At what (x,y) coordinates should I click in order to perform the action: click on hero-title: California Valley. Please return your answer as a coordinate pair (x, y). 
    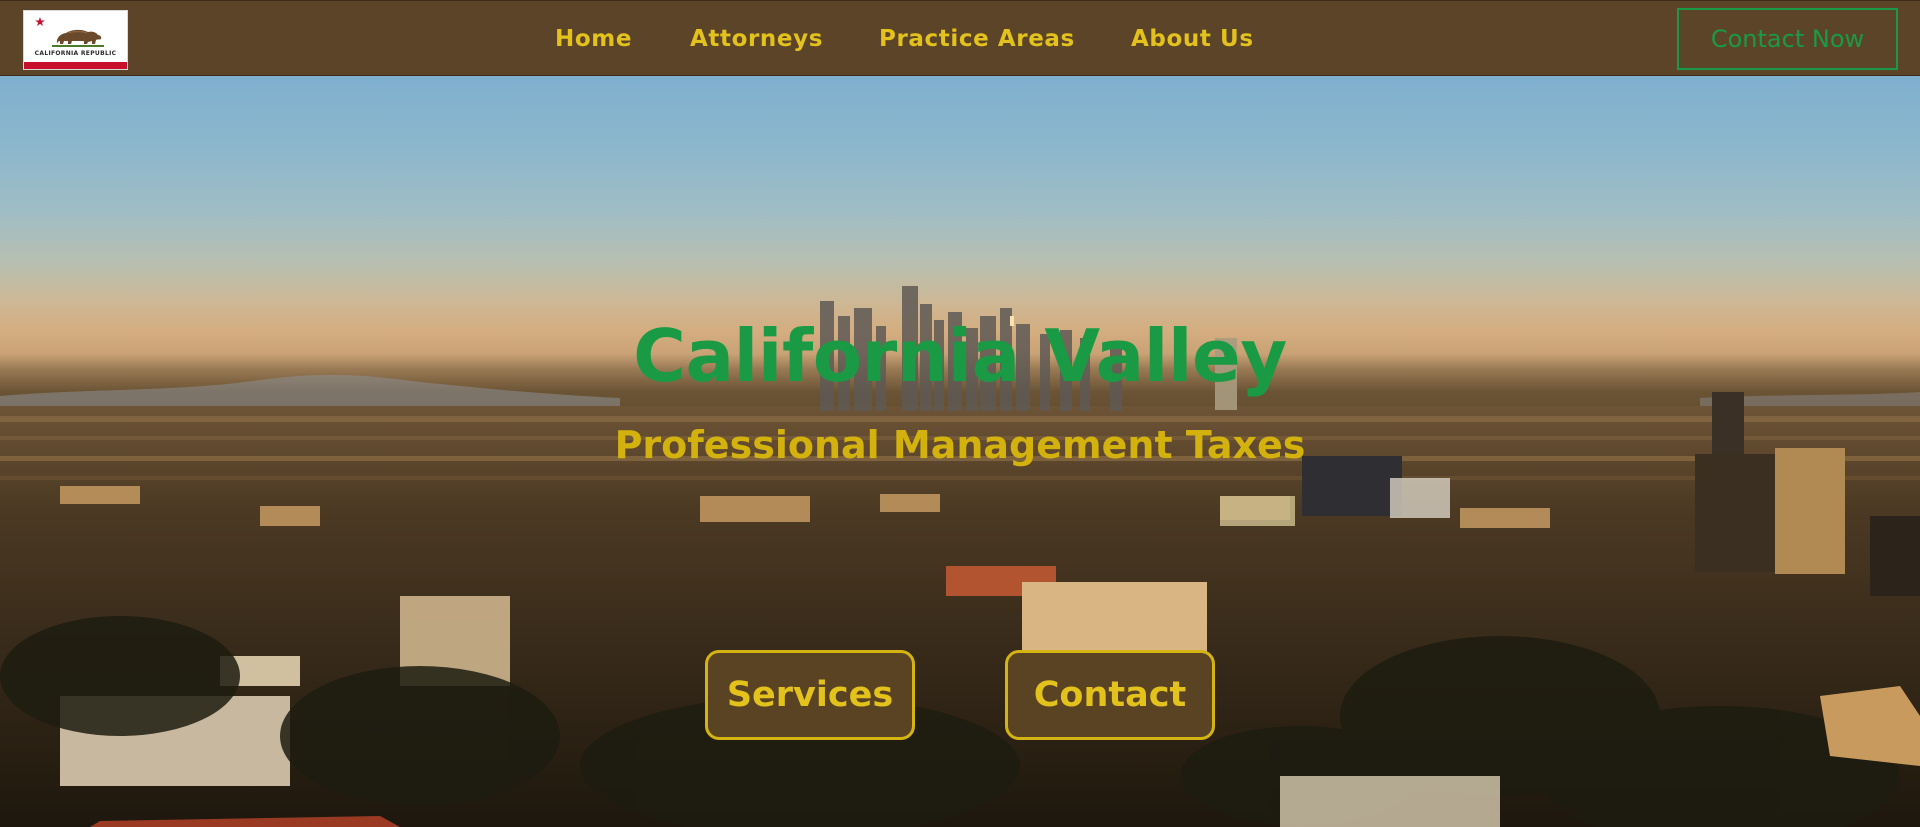
    Looking at the image, I should click on (960, 356).